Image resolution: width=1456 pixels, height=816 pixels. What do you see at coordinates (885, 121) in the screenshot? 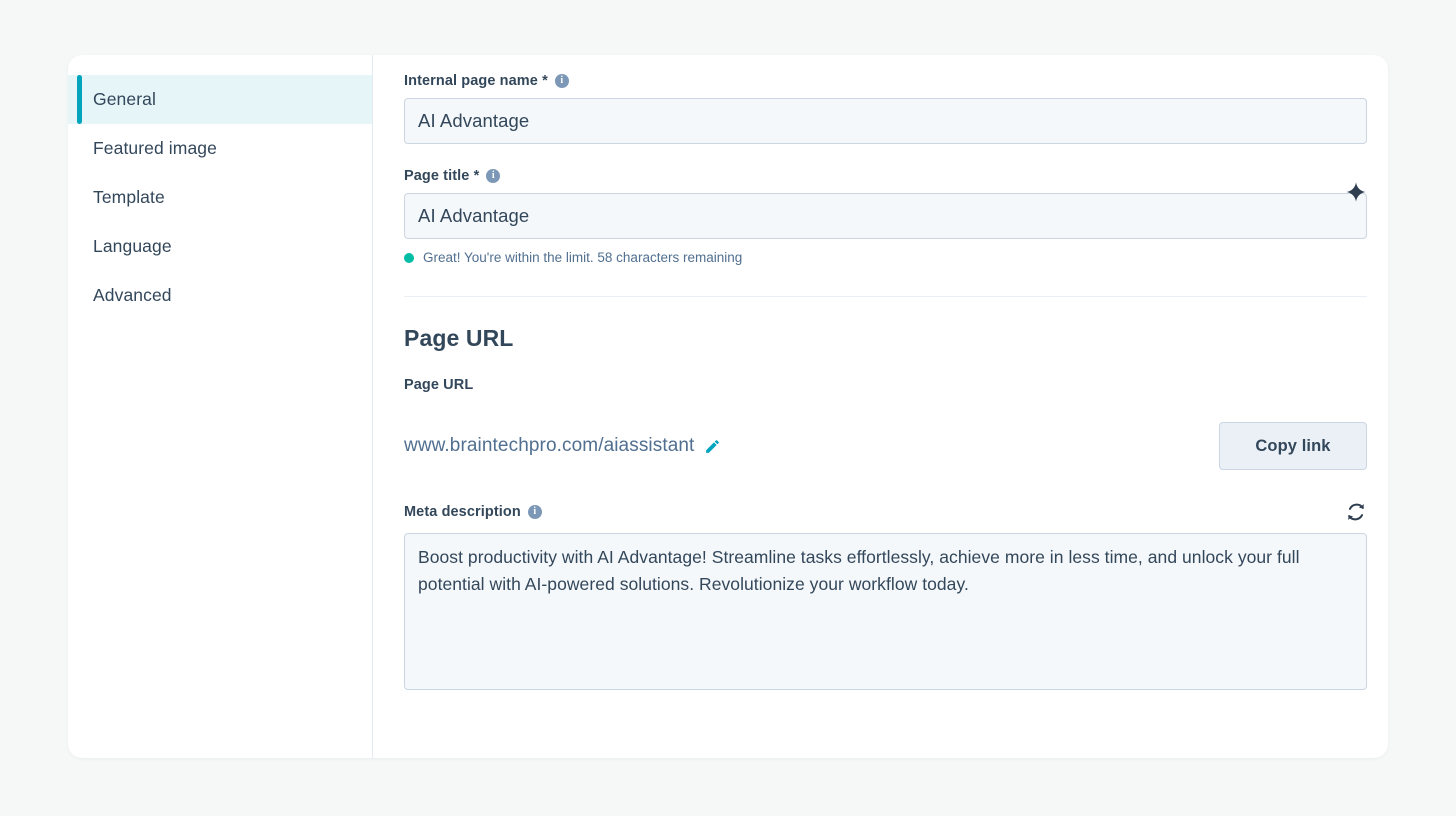
I see `internal-page-name-input` at bounding box center [885, 121].